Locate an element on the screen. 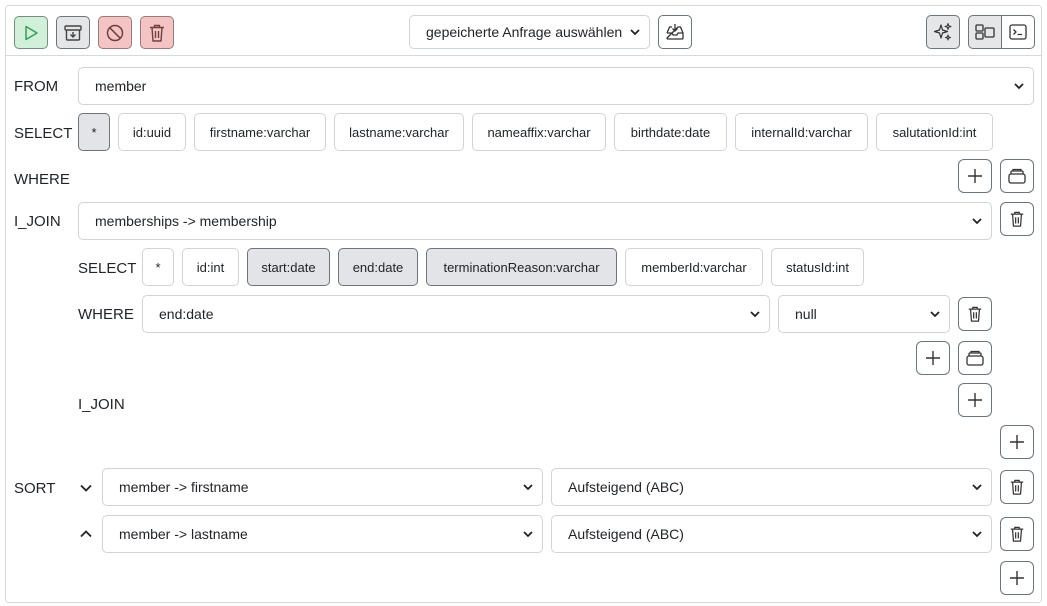 Image resolution: width=1047 pixels, height=606 pixels. sort-field-select: member -> firstname is located at coordinates (322, 487).